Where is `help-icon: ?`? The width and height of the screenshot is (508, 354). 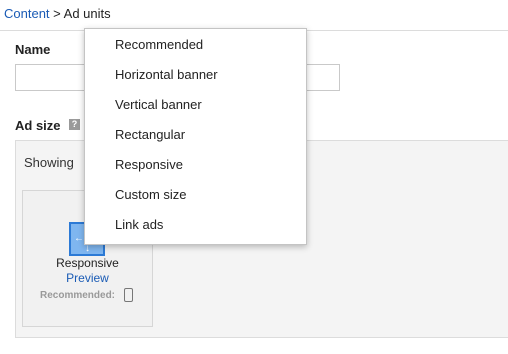 help-icon: ? is located at coordinates (74, 124).